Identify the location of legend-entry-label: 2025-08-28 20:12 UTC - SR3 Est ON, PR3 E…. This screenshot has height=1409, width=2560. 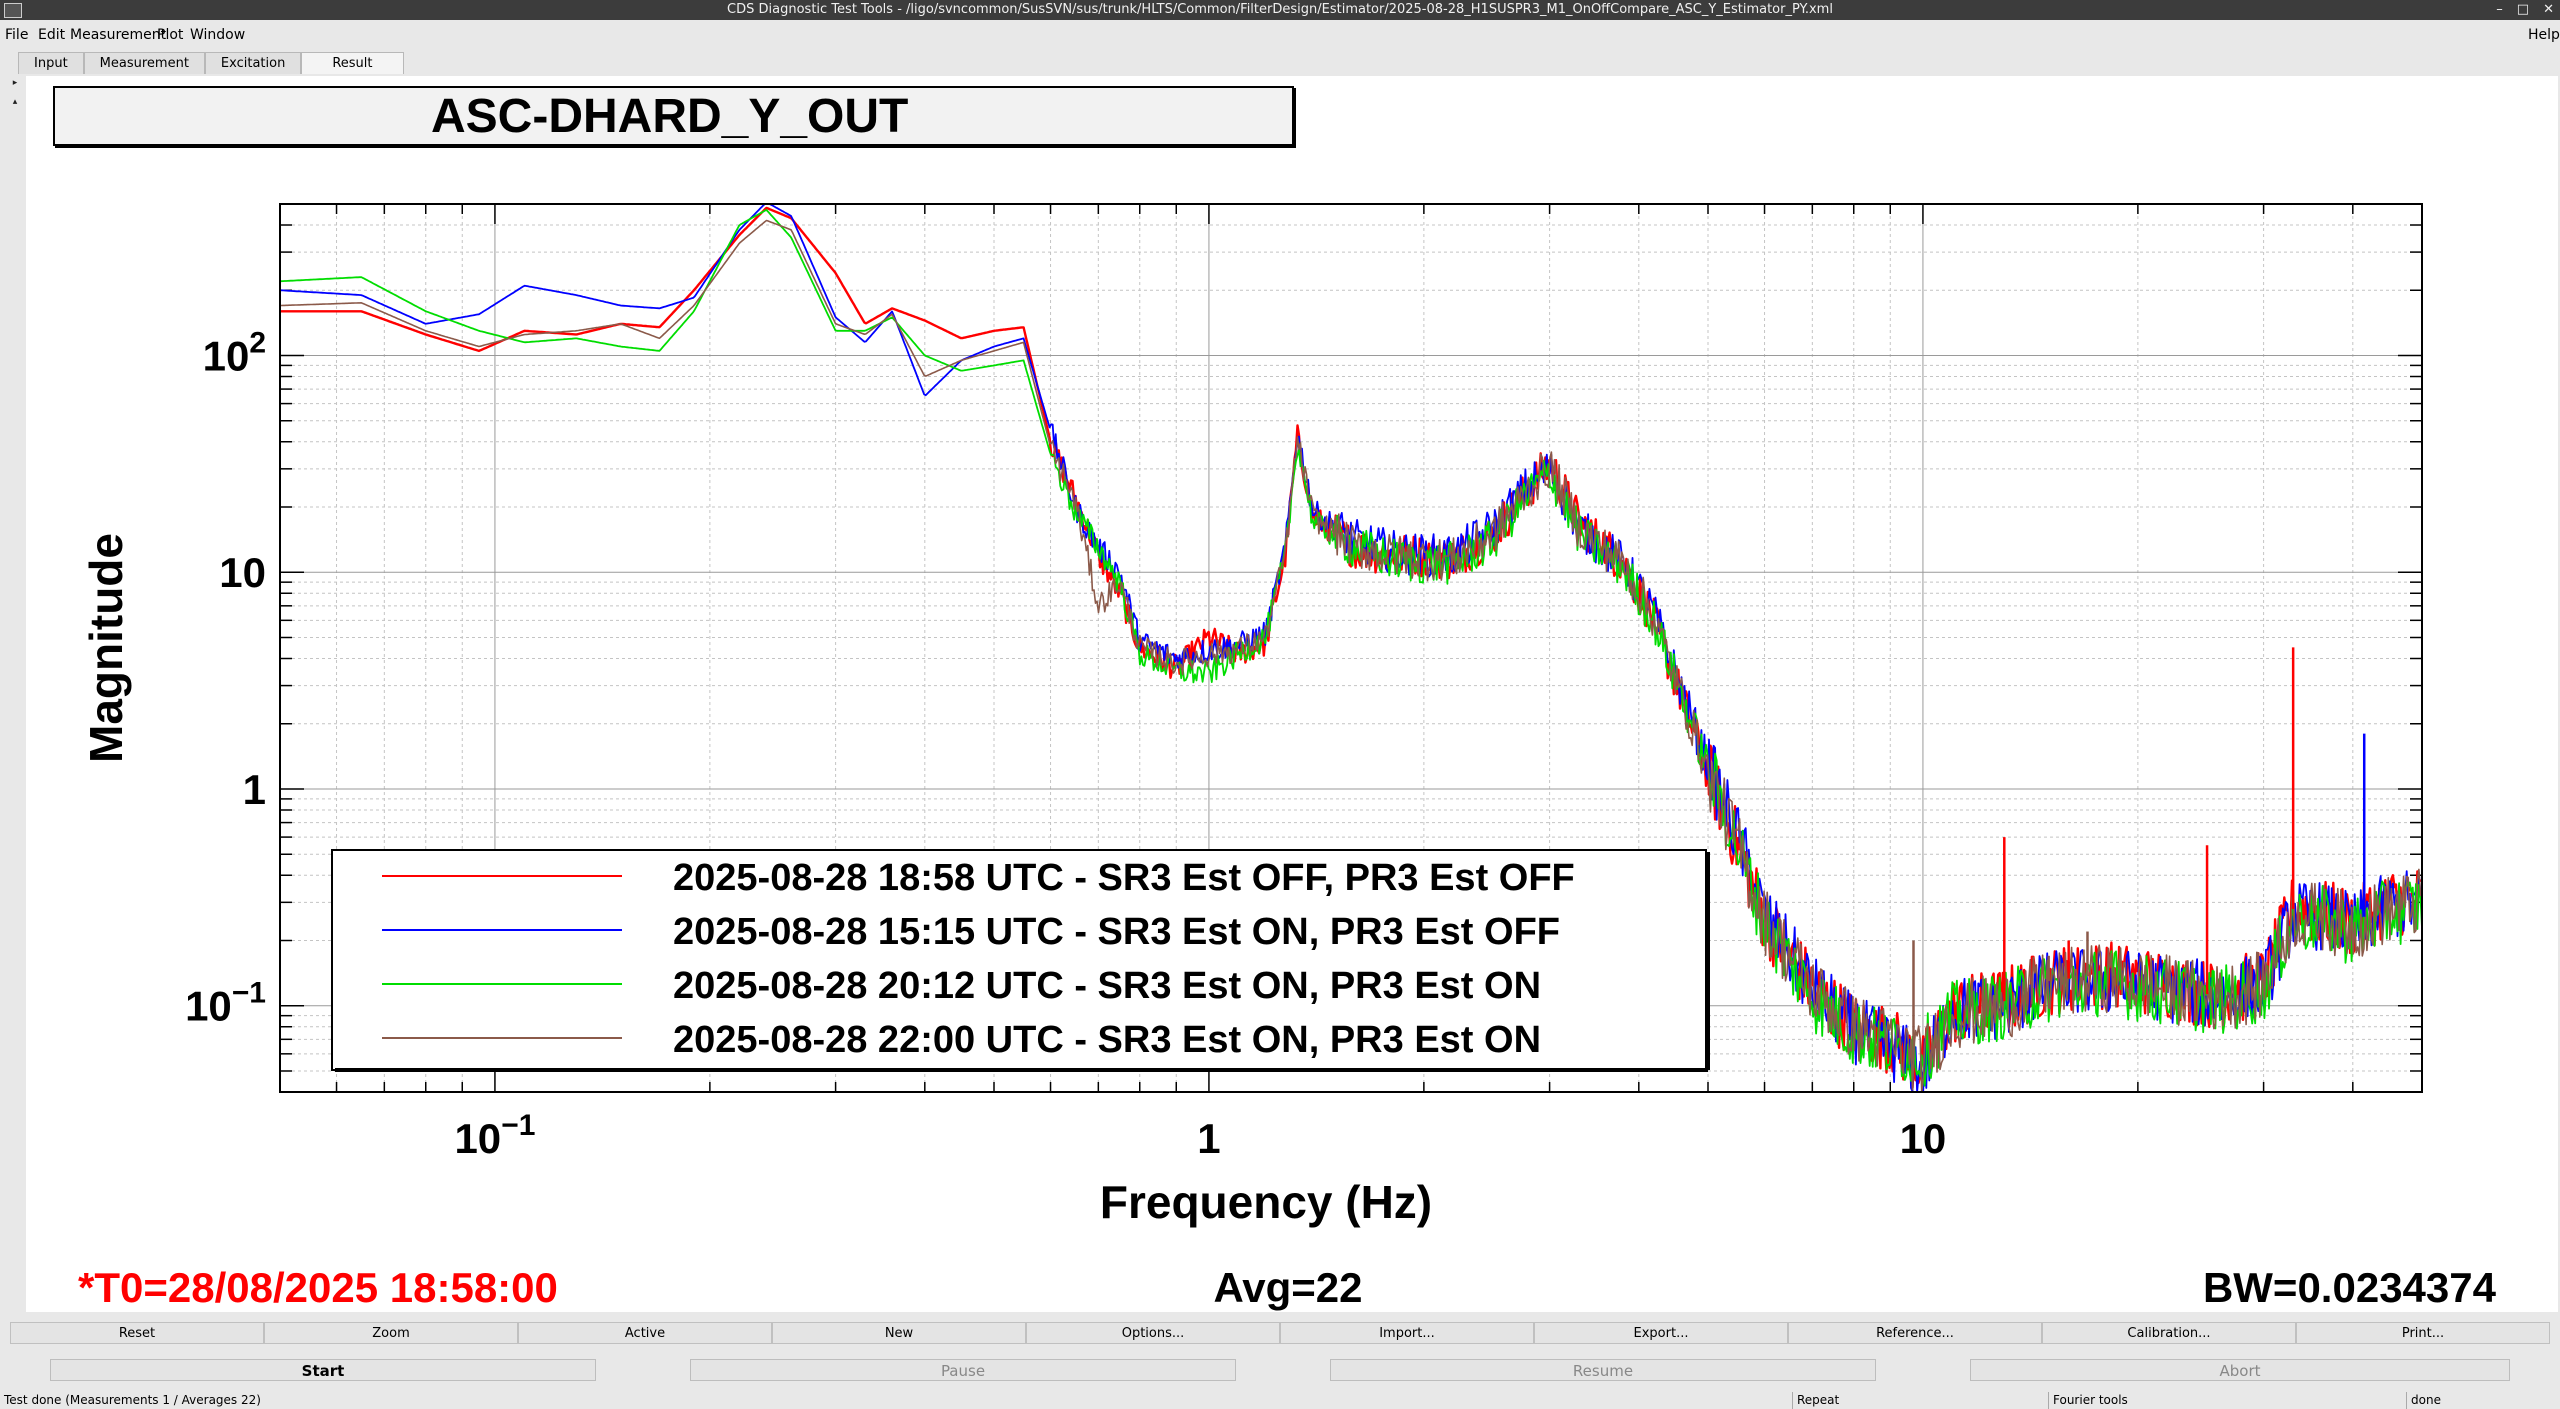
(1107, 986).